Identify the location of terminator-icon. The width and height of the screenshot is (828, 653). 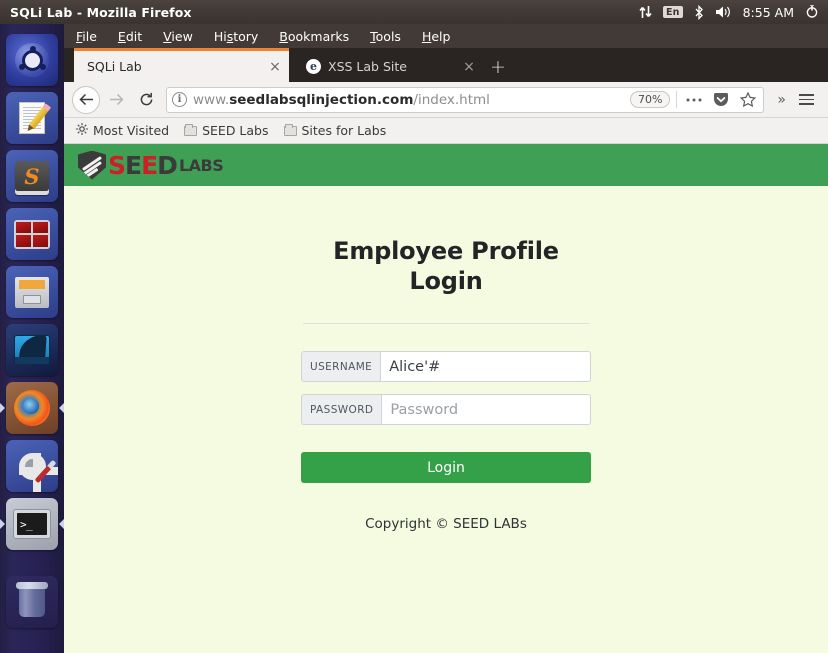
(32, 234).